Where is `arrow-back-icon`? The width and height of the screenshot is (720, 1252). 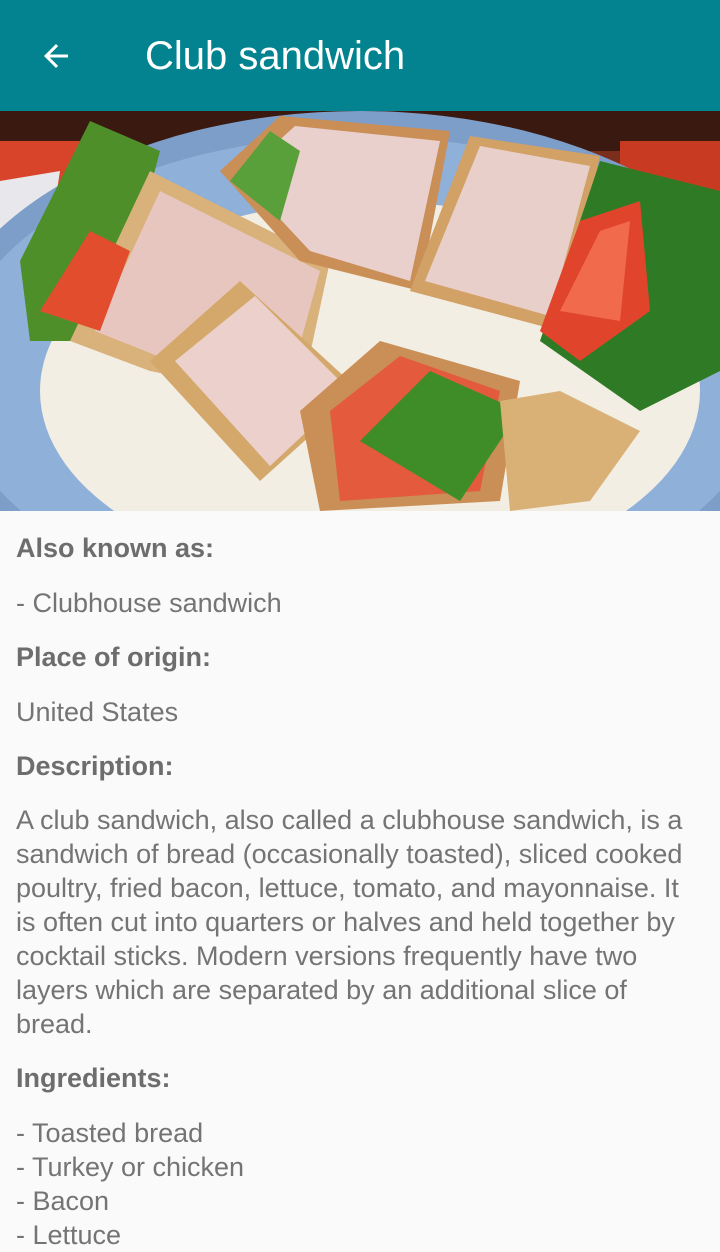
arrow-back-icon is located at coordinates (56, 56).